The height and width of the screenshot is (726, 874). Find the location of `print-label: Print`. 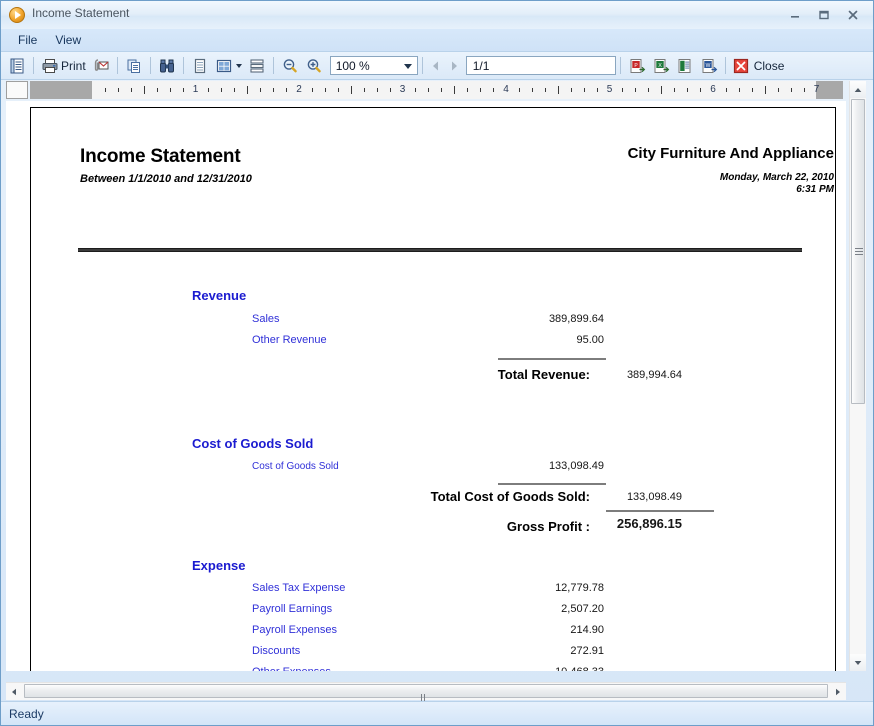

print-label: Print is located at coordinates (73, 65).